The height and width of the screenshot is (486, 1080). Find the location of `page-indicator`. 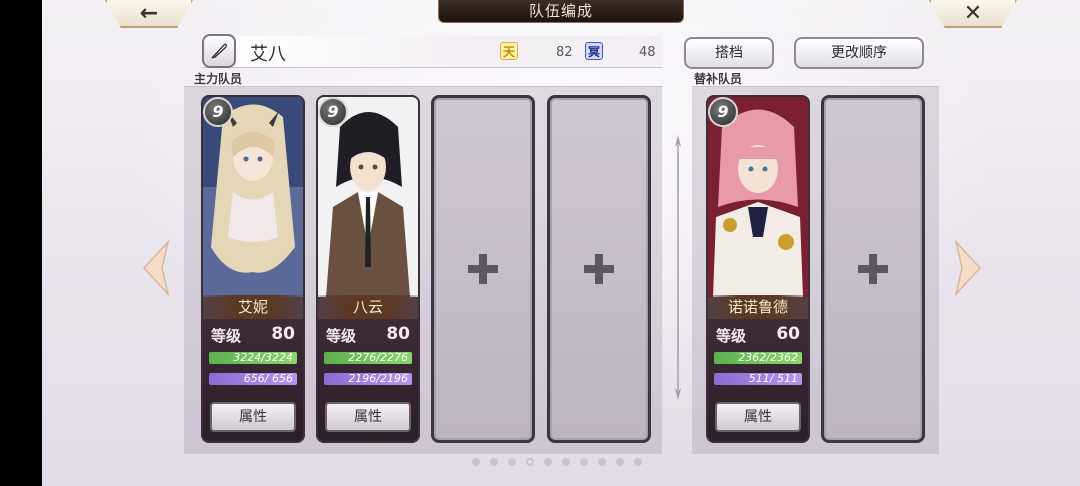

page-indicator is located at coordinates (557, 462).